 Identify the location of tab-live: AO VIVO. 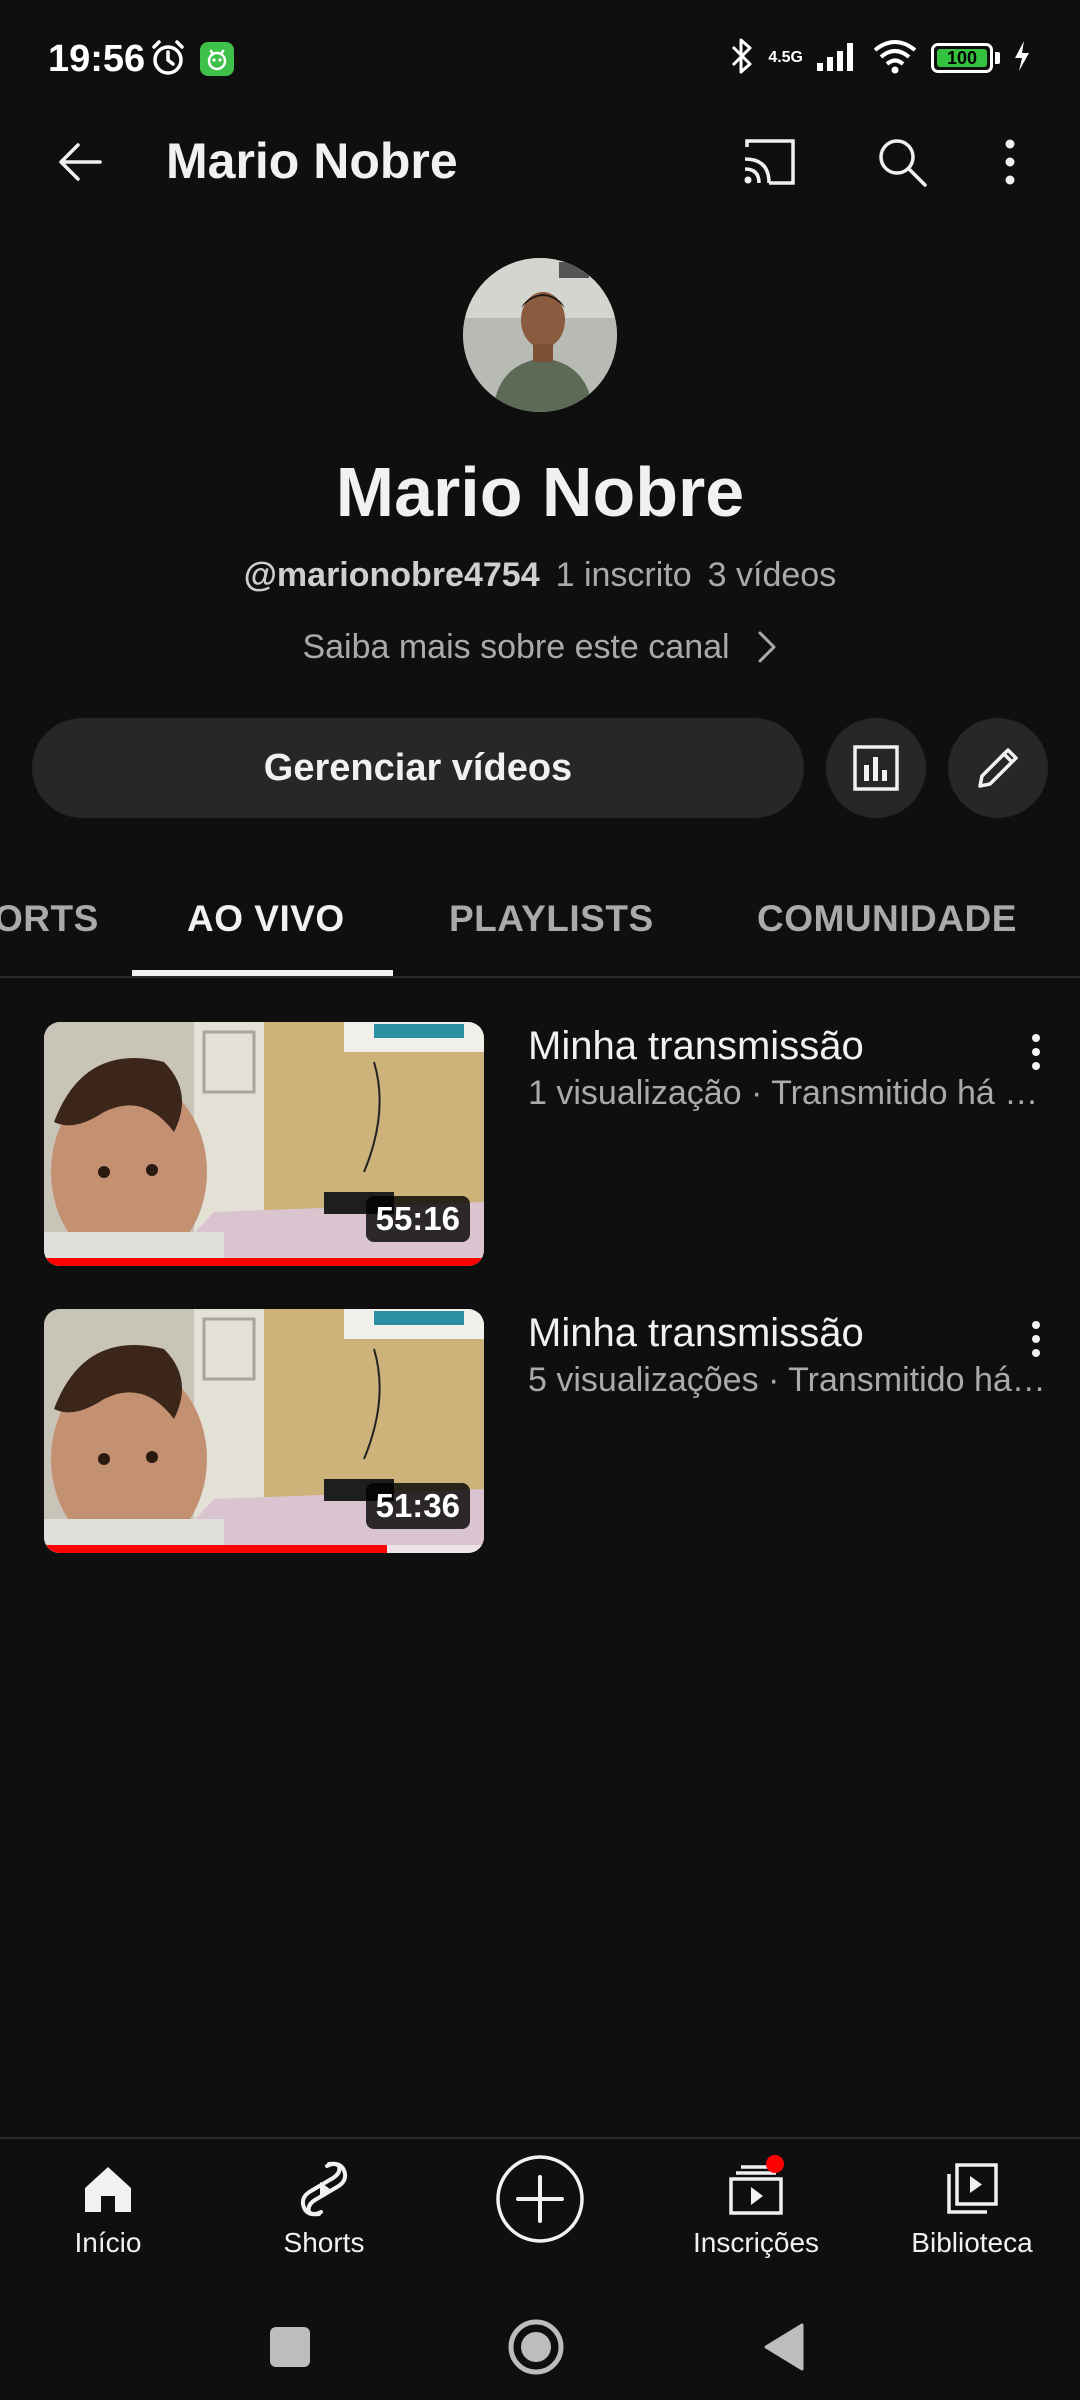
(266, 919).